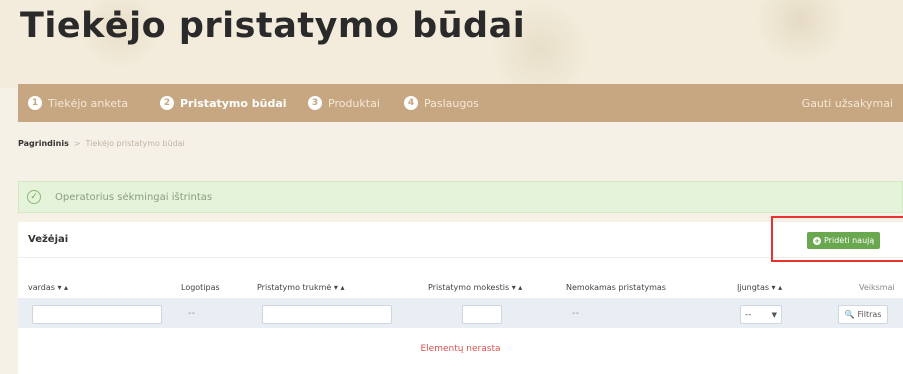 This screenshot has width=903, height=374. I want to click on column-header-free-delivery: Nemokamas pristatymas, so click(616, 287).